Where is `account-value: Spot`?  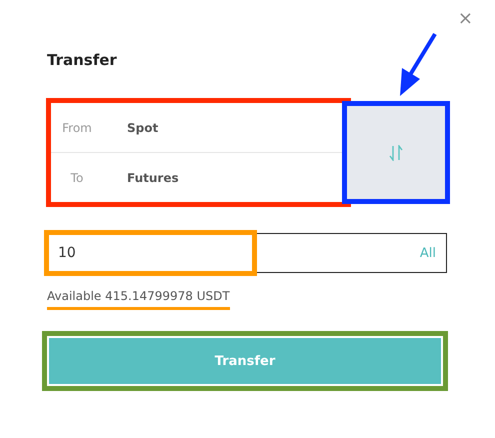
account-value: Spot is located at coordinates (142, 127).